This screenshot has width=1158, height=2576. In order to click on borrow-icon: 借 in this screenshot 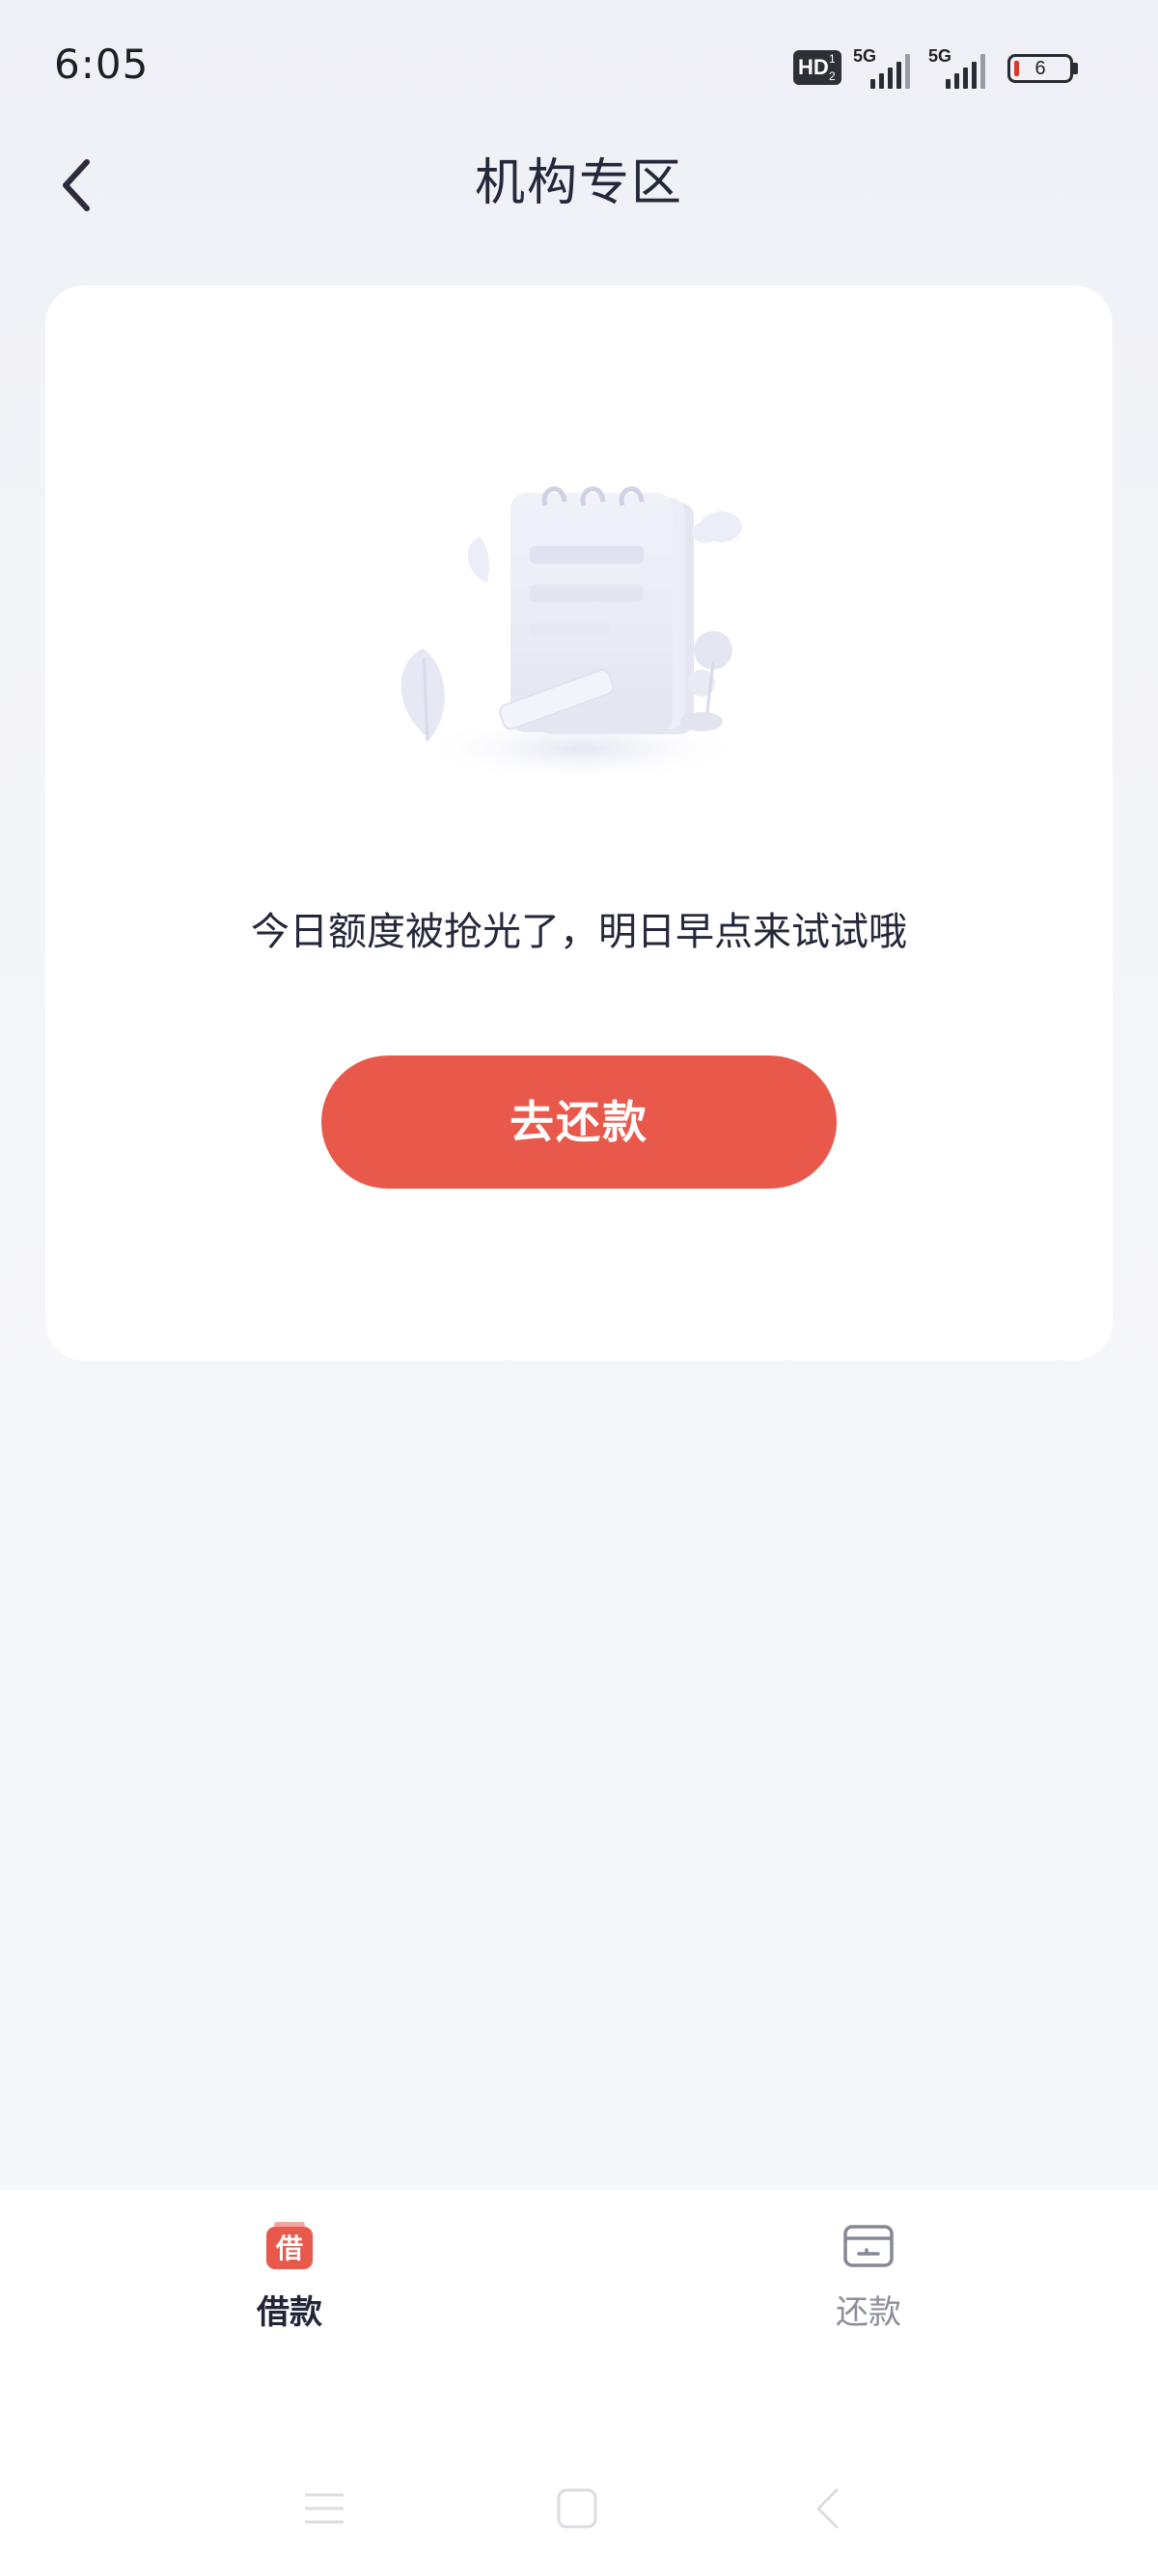, I will do `click(289, 2245)`.